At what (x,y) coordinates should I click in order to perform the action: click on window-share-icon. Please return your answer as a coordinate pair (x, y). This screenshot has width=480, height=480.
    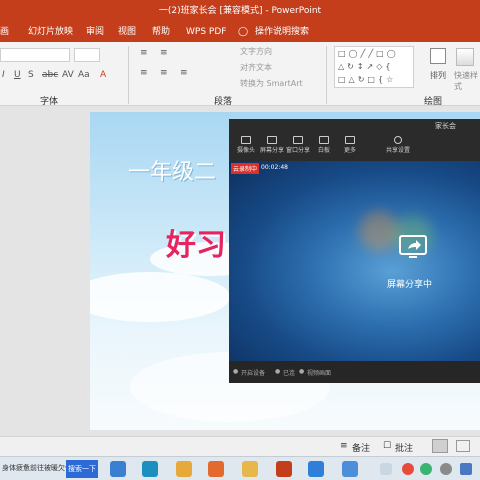
    Looking at the image, I should click on (298, 140).